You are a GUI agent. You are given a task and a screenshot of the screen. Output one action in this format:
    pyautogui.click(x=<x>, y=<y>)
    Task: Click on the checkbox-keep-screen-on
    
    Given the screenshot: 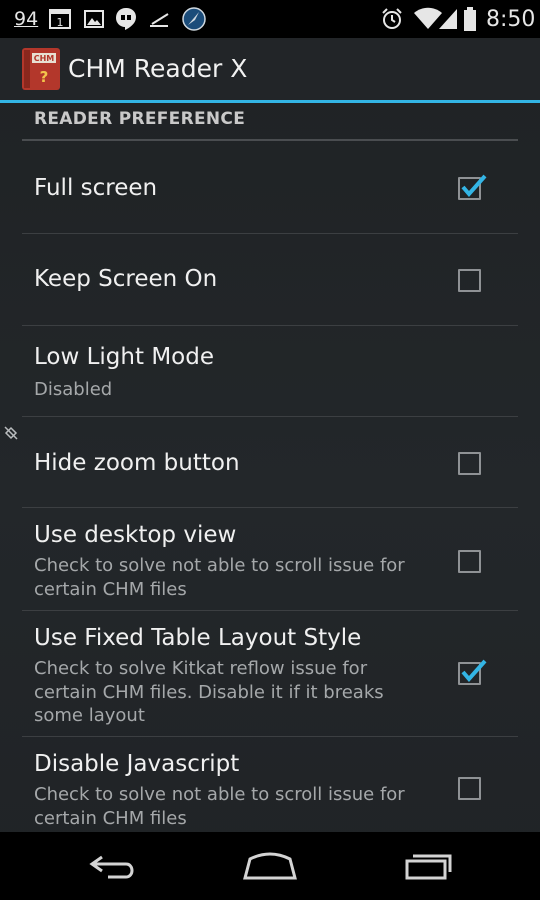 What is the action you would take?
    pyautogui.click(x=469, y=280)
    